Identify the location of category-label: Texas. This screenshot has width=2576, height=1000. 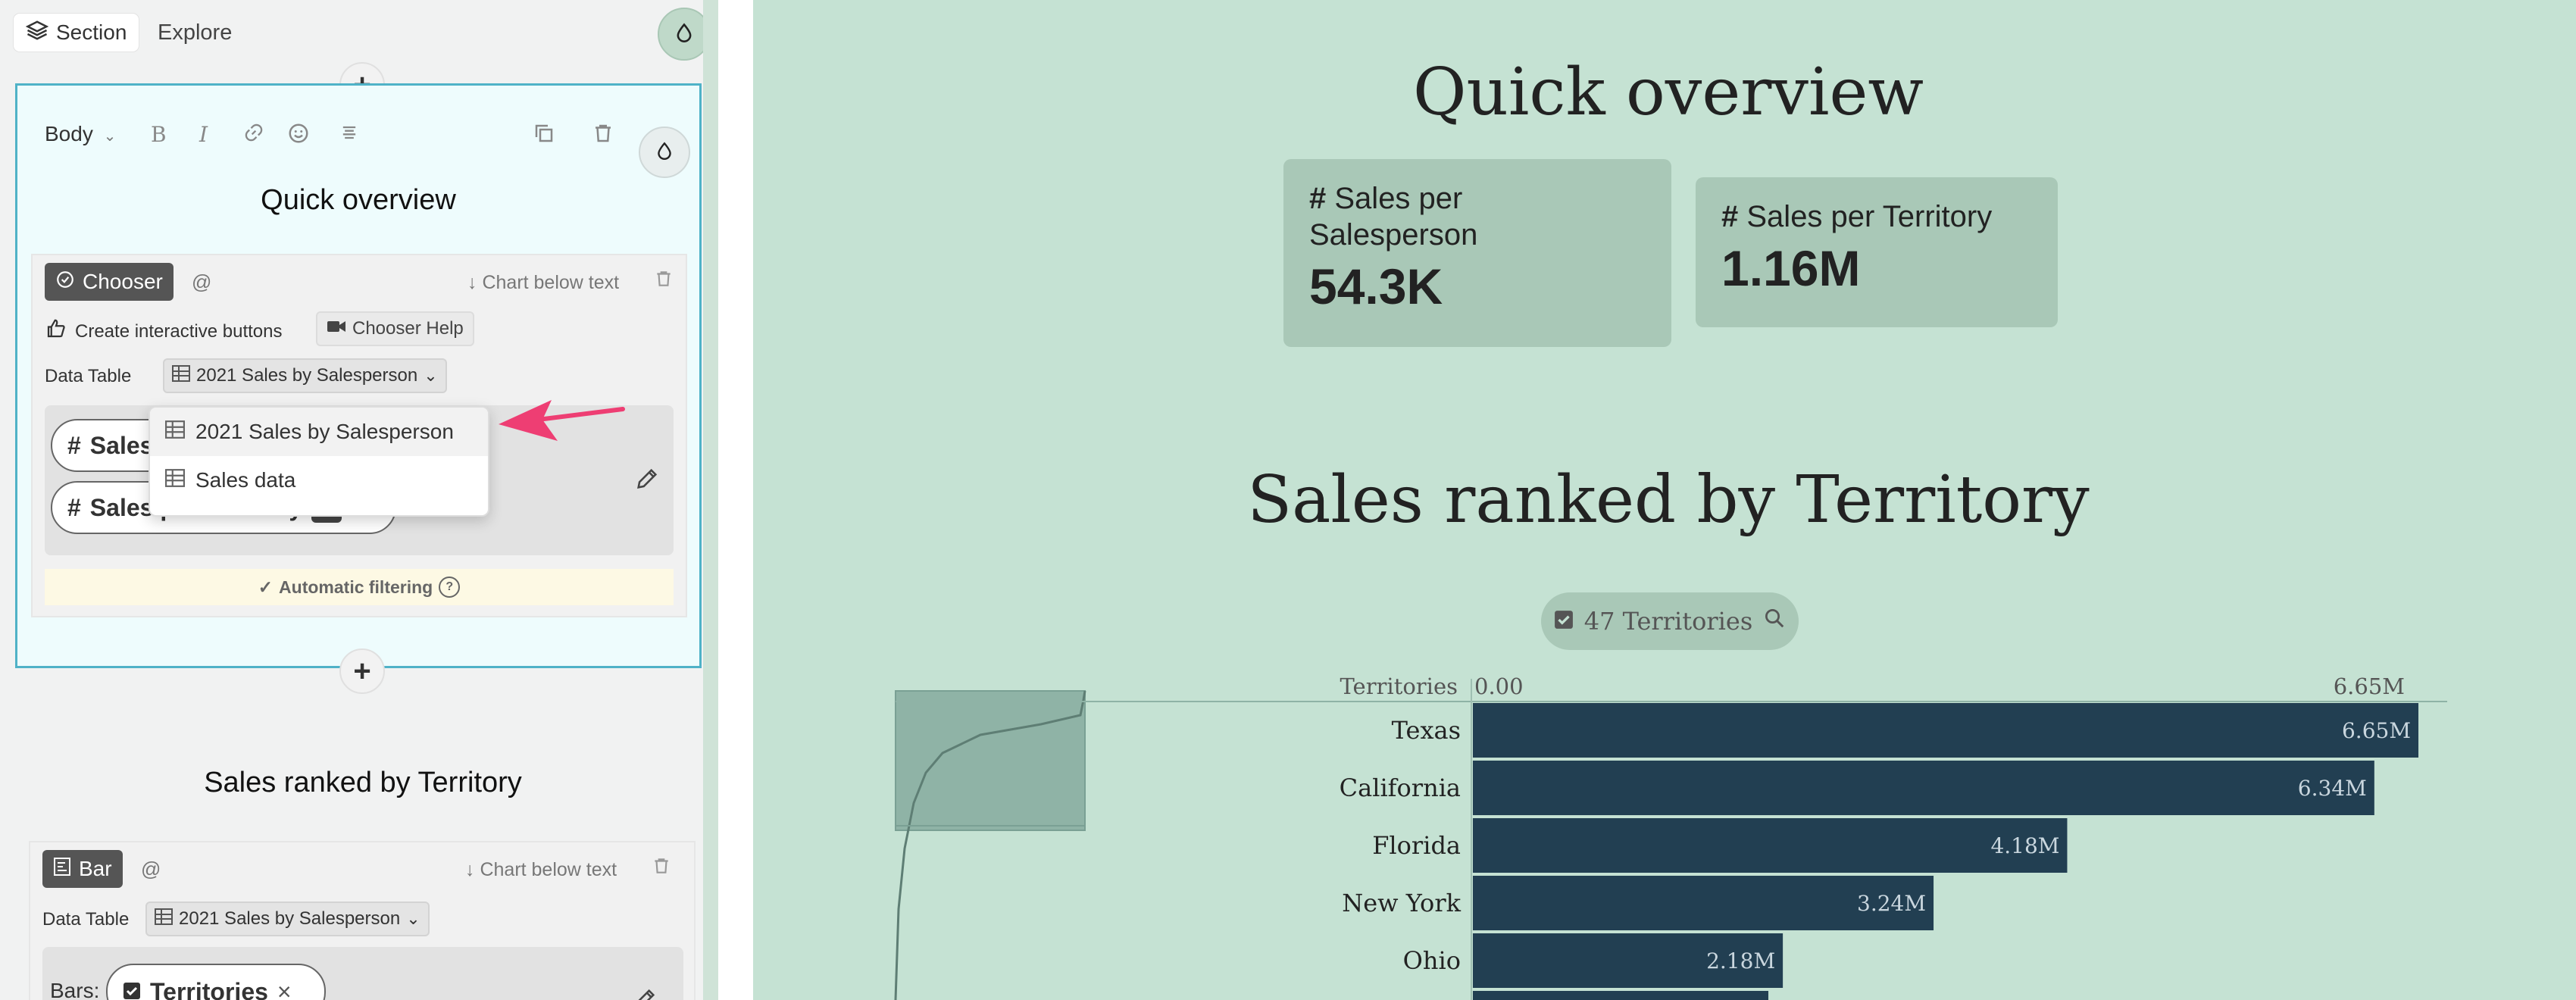
(1426, 730).